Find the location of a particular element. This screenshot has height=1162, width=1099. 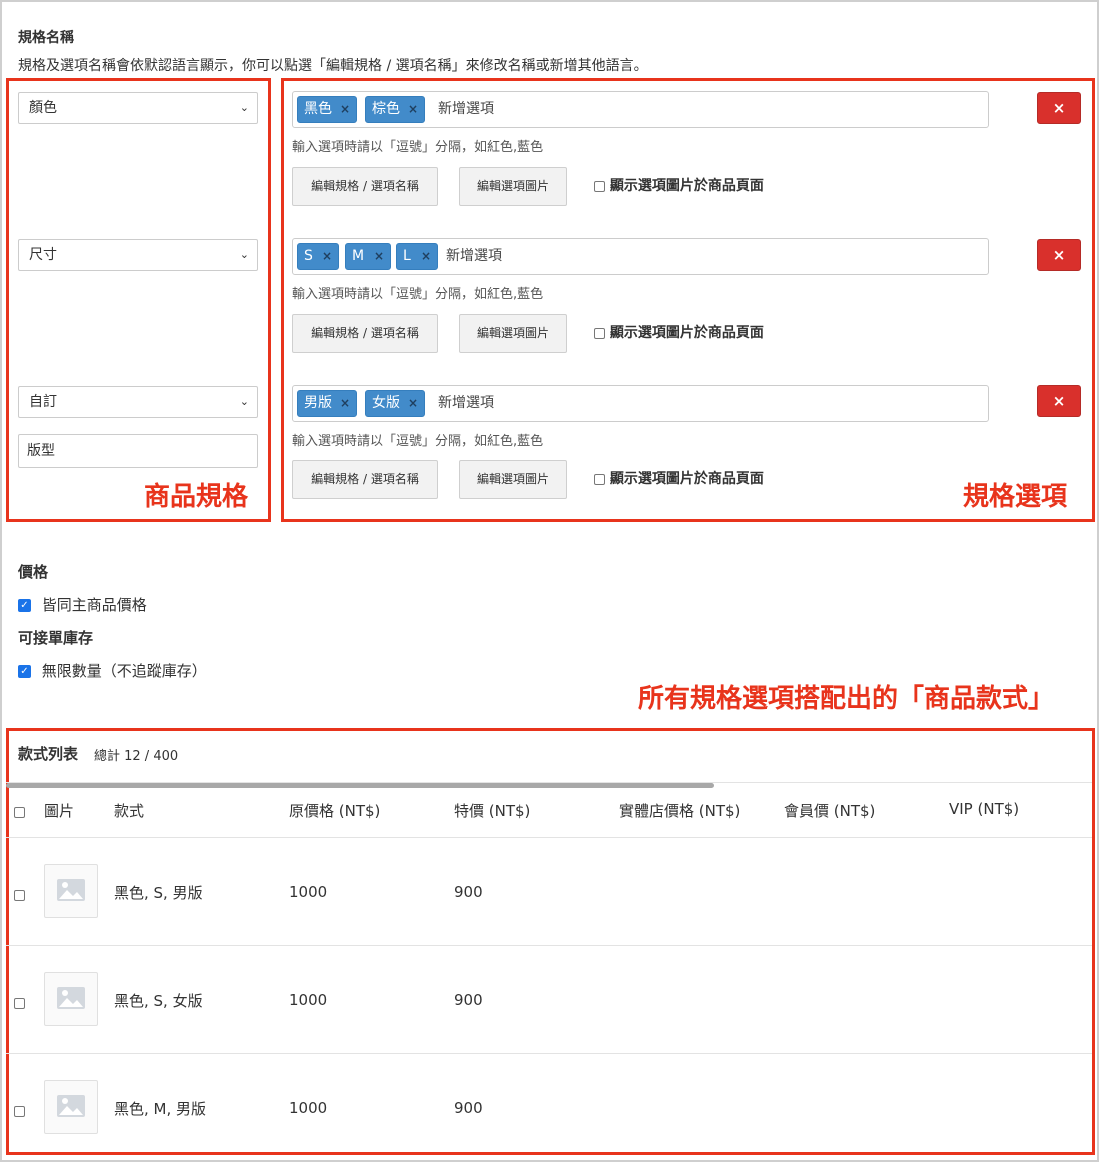

variant-name: 黑色, S, 男版 is located at coordinates (158, 893).